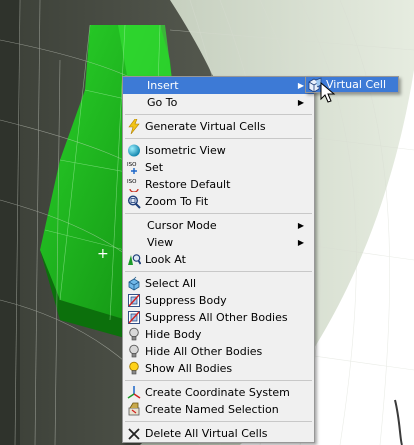 This screenshot has width=414, height=445. What do you see at coordinates (328, 92) in the screenshot?
I see `mouse-pointer-icon` at bounding box center [328, 92].